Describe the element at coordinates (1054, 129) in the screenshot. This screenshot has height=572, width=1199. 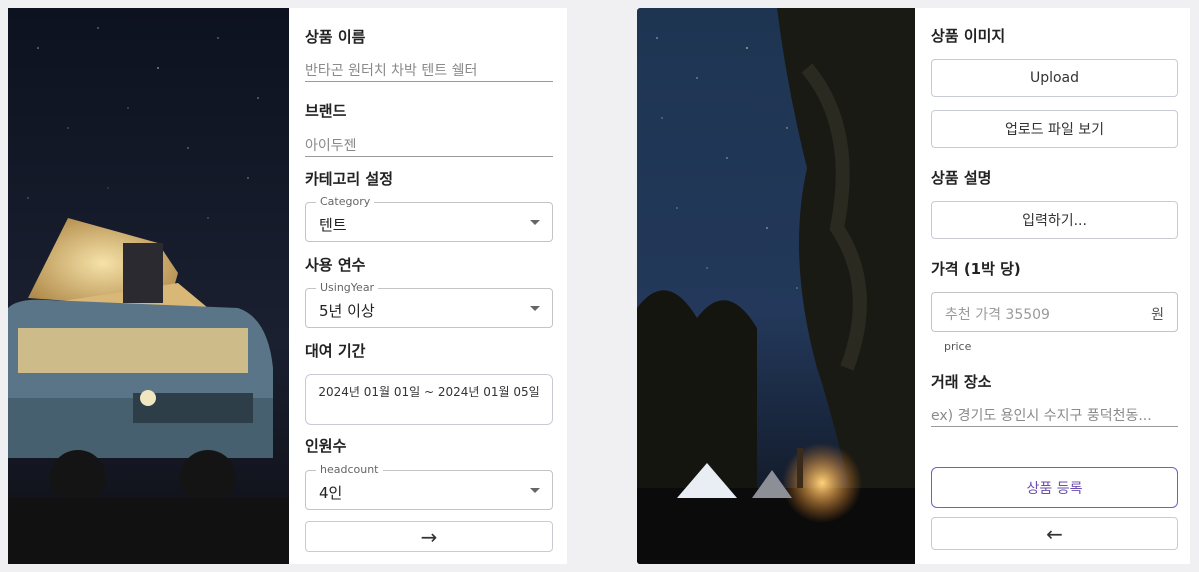
I see `view-uploaded-files-button: 업로드 파일 보기` at that location.